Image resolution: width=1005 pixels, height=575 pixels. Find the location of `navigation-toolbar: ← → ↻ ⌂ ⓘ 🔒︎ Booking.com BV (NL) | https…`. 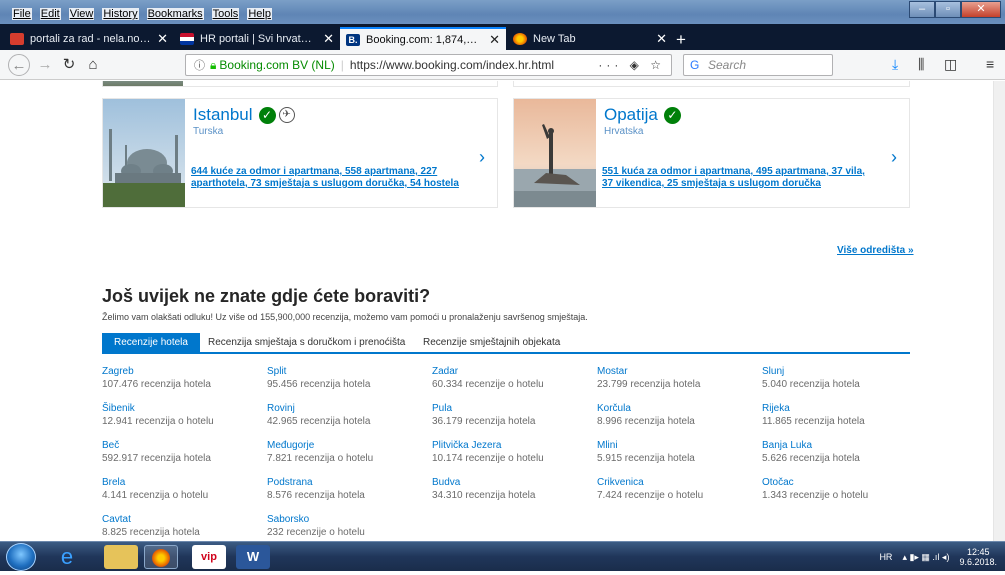

navigation-toolbar: ← → ↻ ⌂ ⓘ 🔒︎ Booking.com BV (NL) | https… is located at coordinates (502, 65).